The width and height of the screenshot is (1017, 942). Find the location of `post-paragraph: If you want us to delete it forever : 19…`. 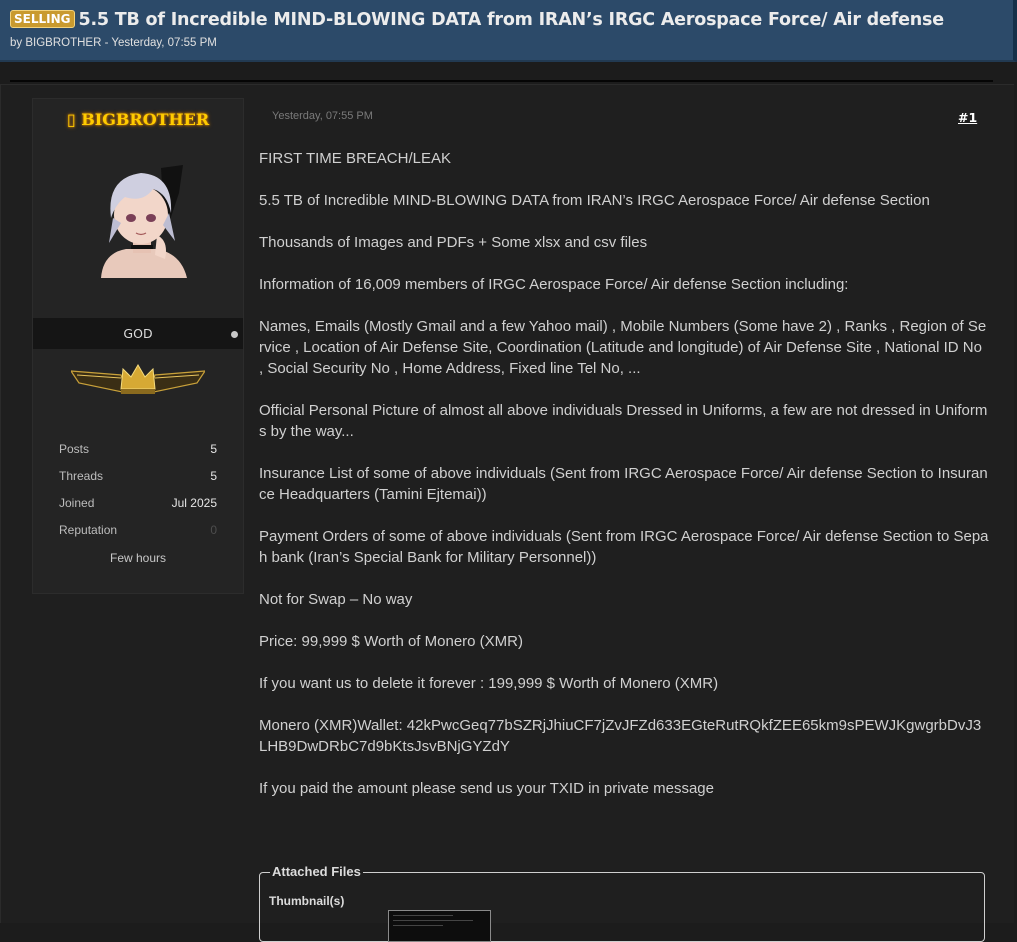

post-paragraph: If you want us to delete it forever : 19… is located at coordinates (489, 683).